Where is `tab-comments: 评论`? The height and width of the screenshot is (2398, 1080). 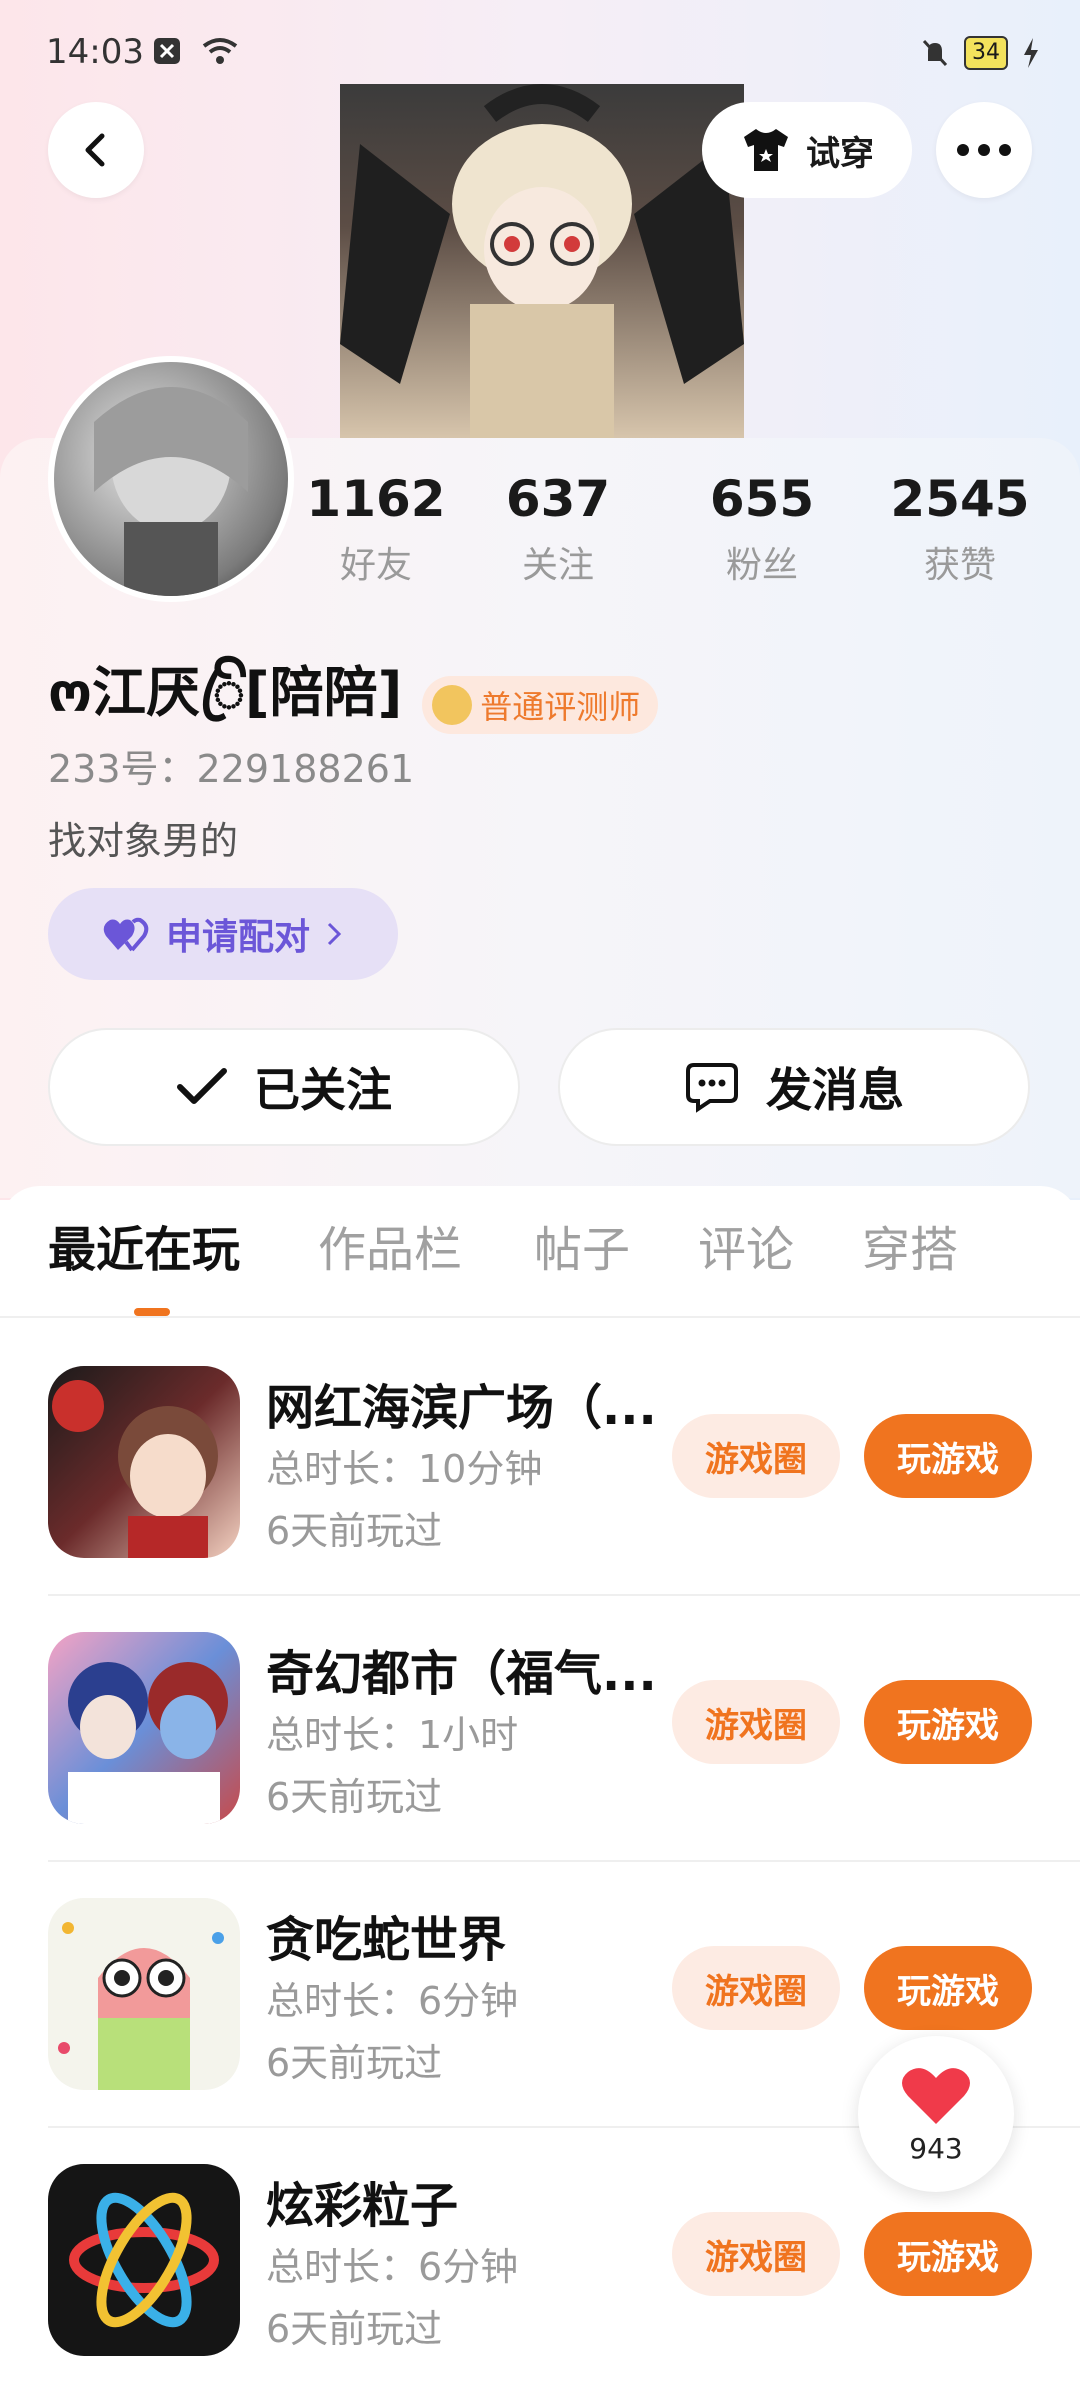 tab-comments: 评论 is located at coordinates (746, 1245).